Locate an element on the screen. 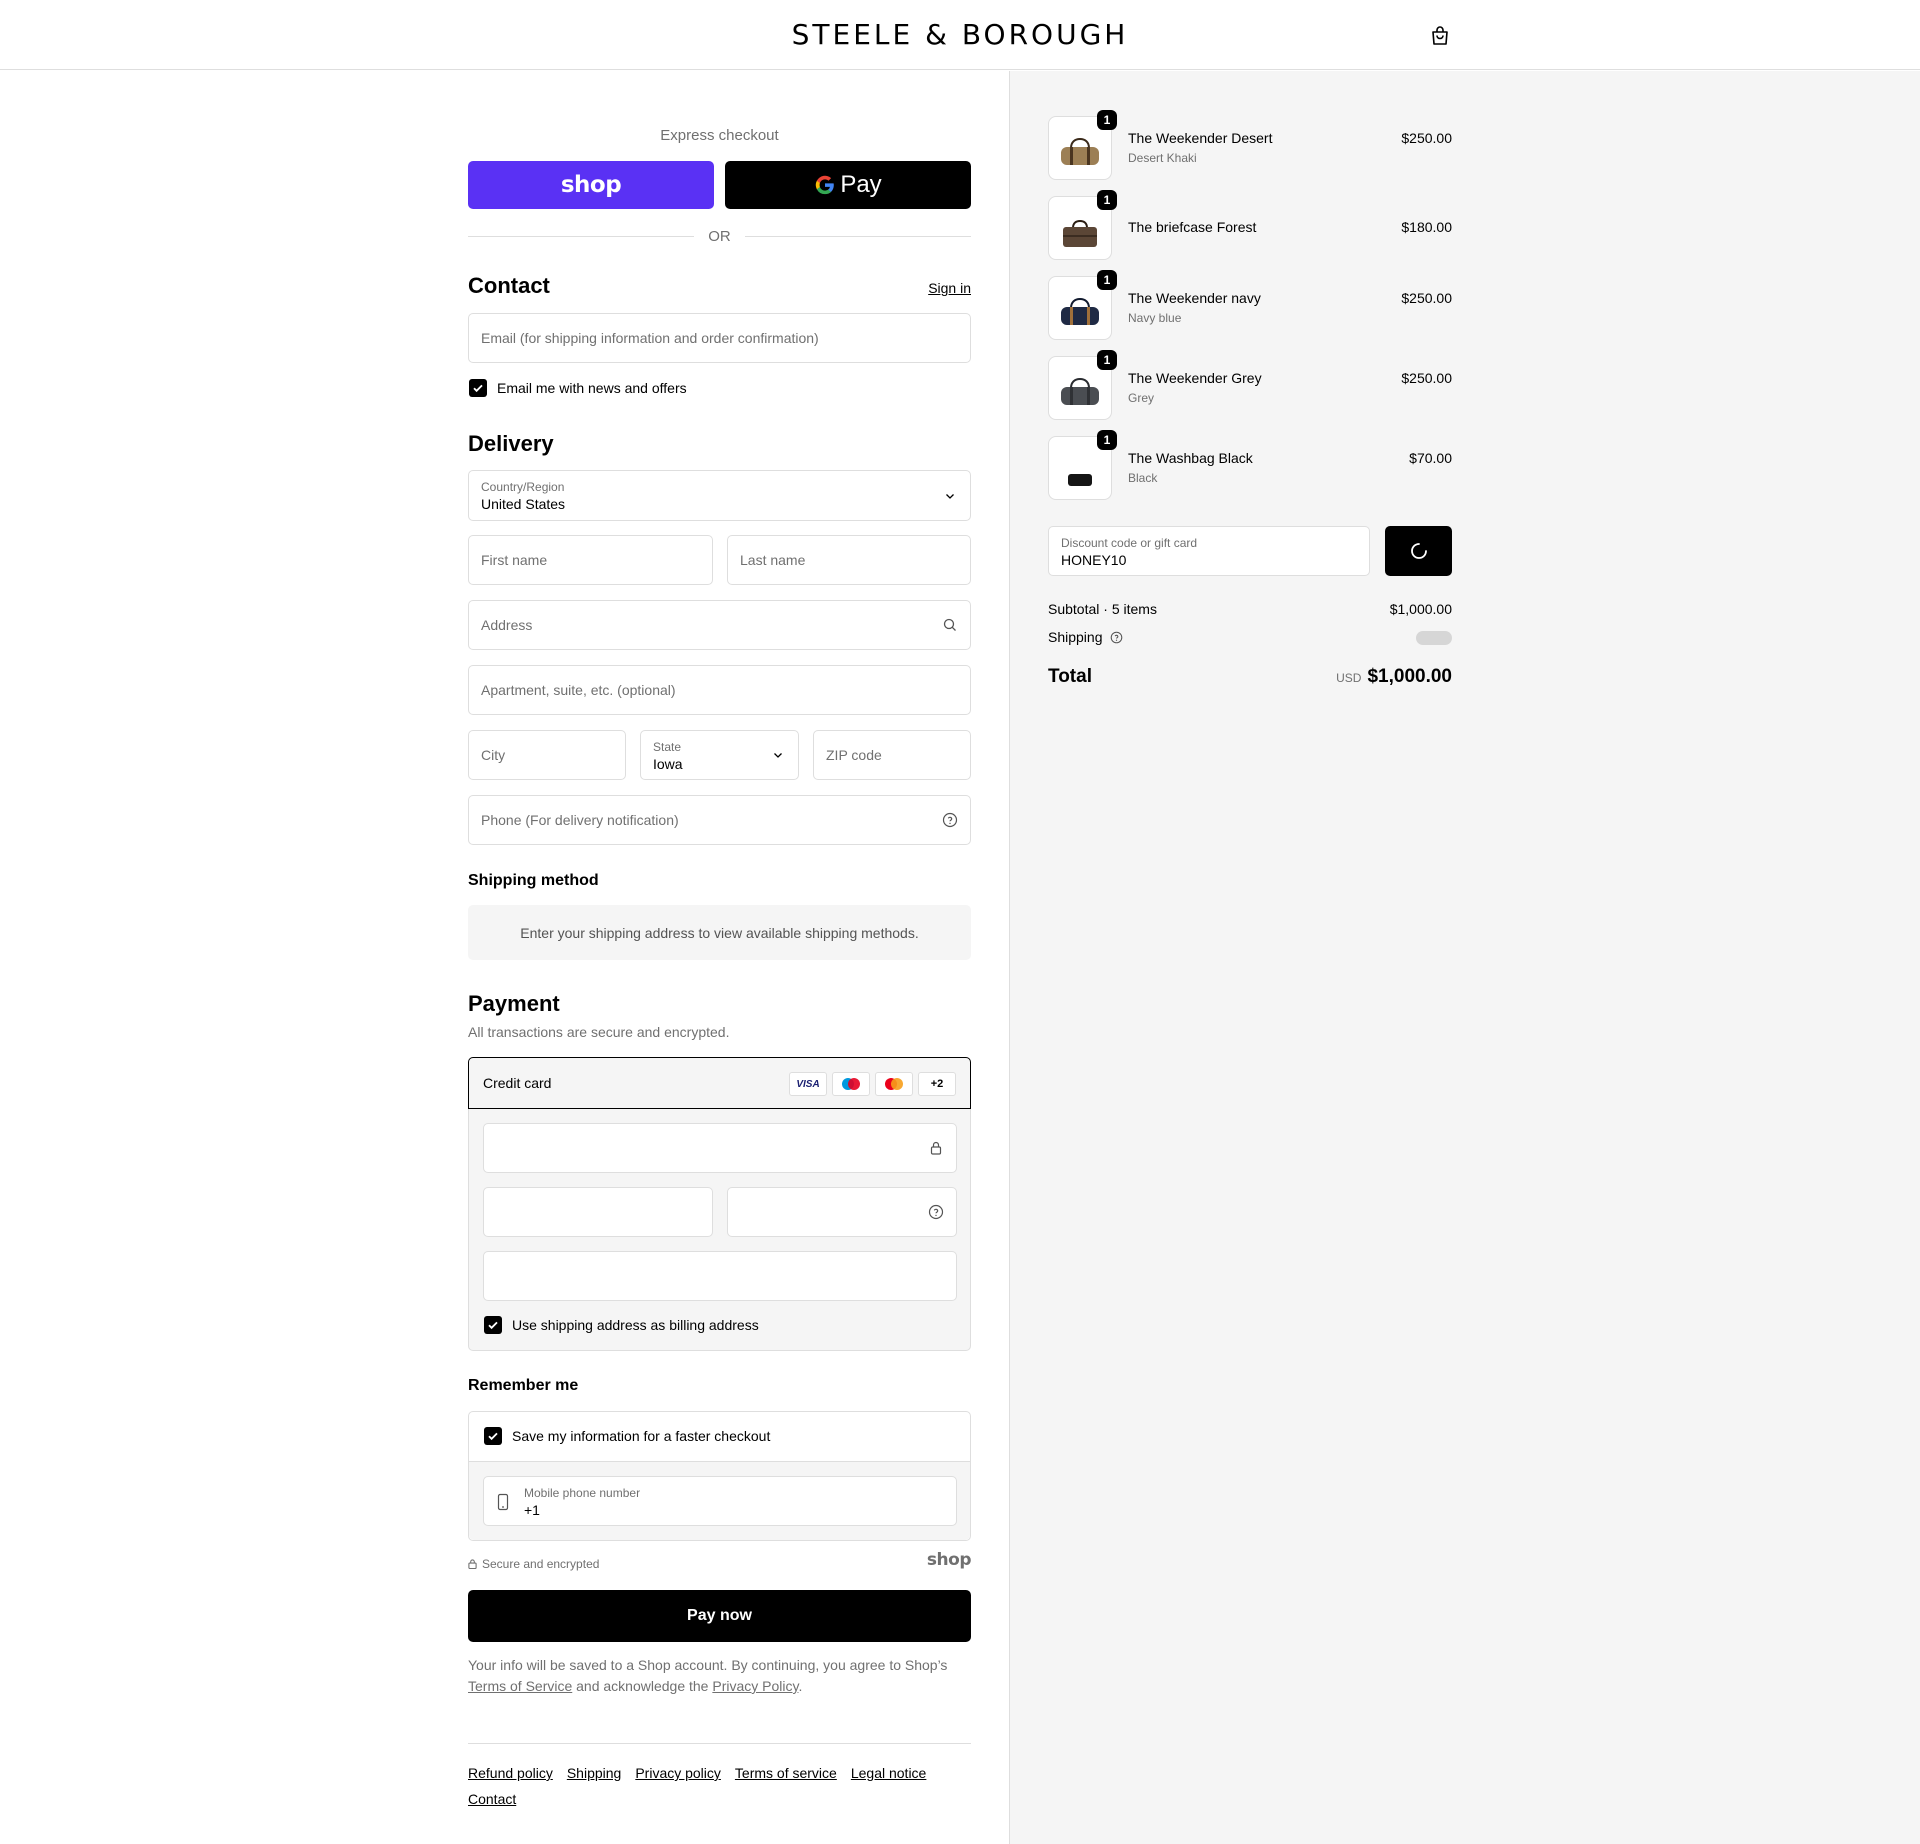  google-pay-button: Pay is located at coordinates (848, 185).